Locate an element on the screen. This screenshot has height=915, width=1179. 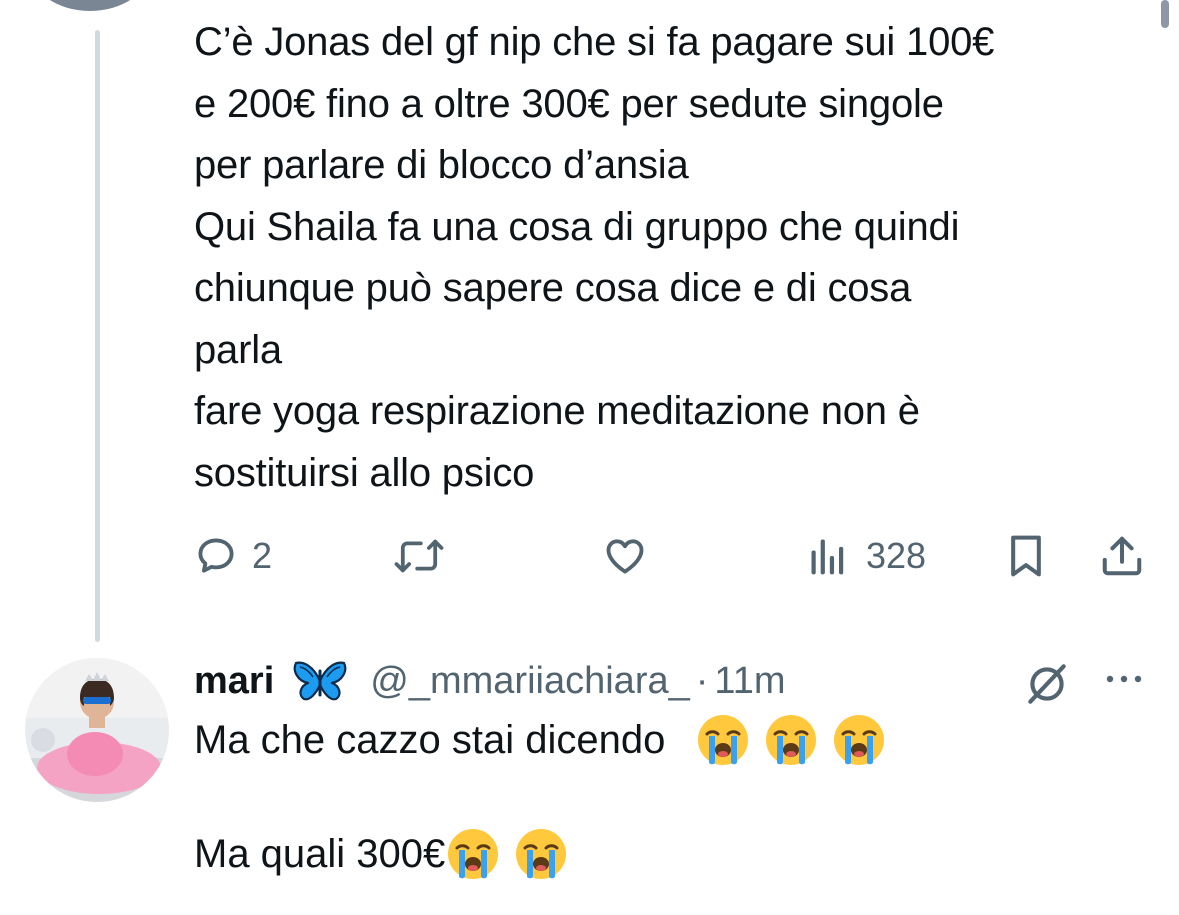
speech-bubble-icon is located at coordinates (216, 555).